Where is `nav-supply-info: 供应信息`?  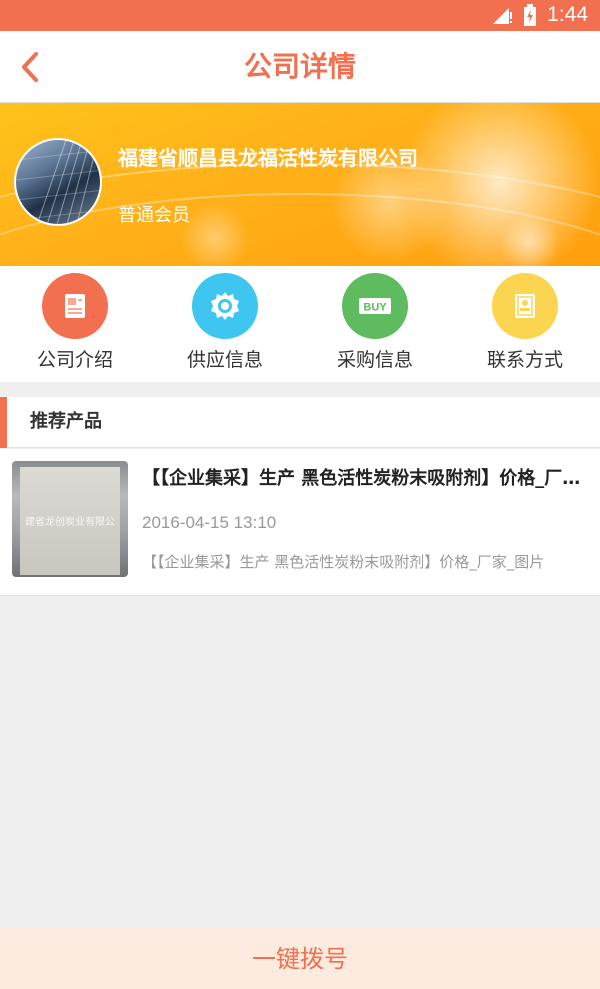 nav-supply-info: 供应信息 is located at coordinates (225, 324).